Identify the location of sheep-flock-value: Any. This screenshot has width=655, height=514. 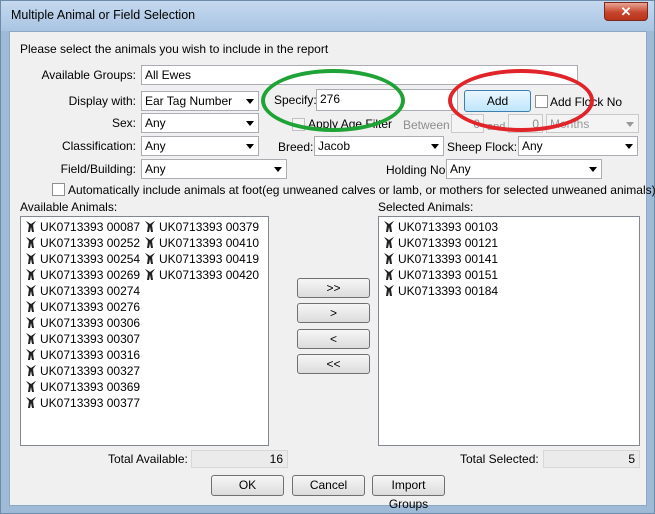
(532, 146).